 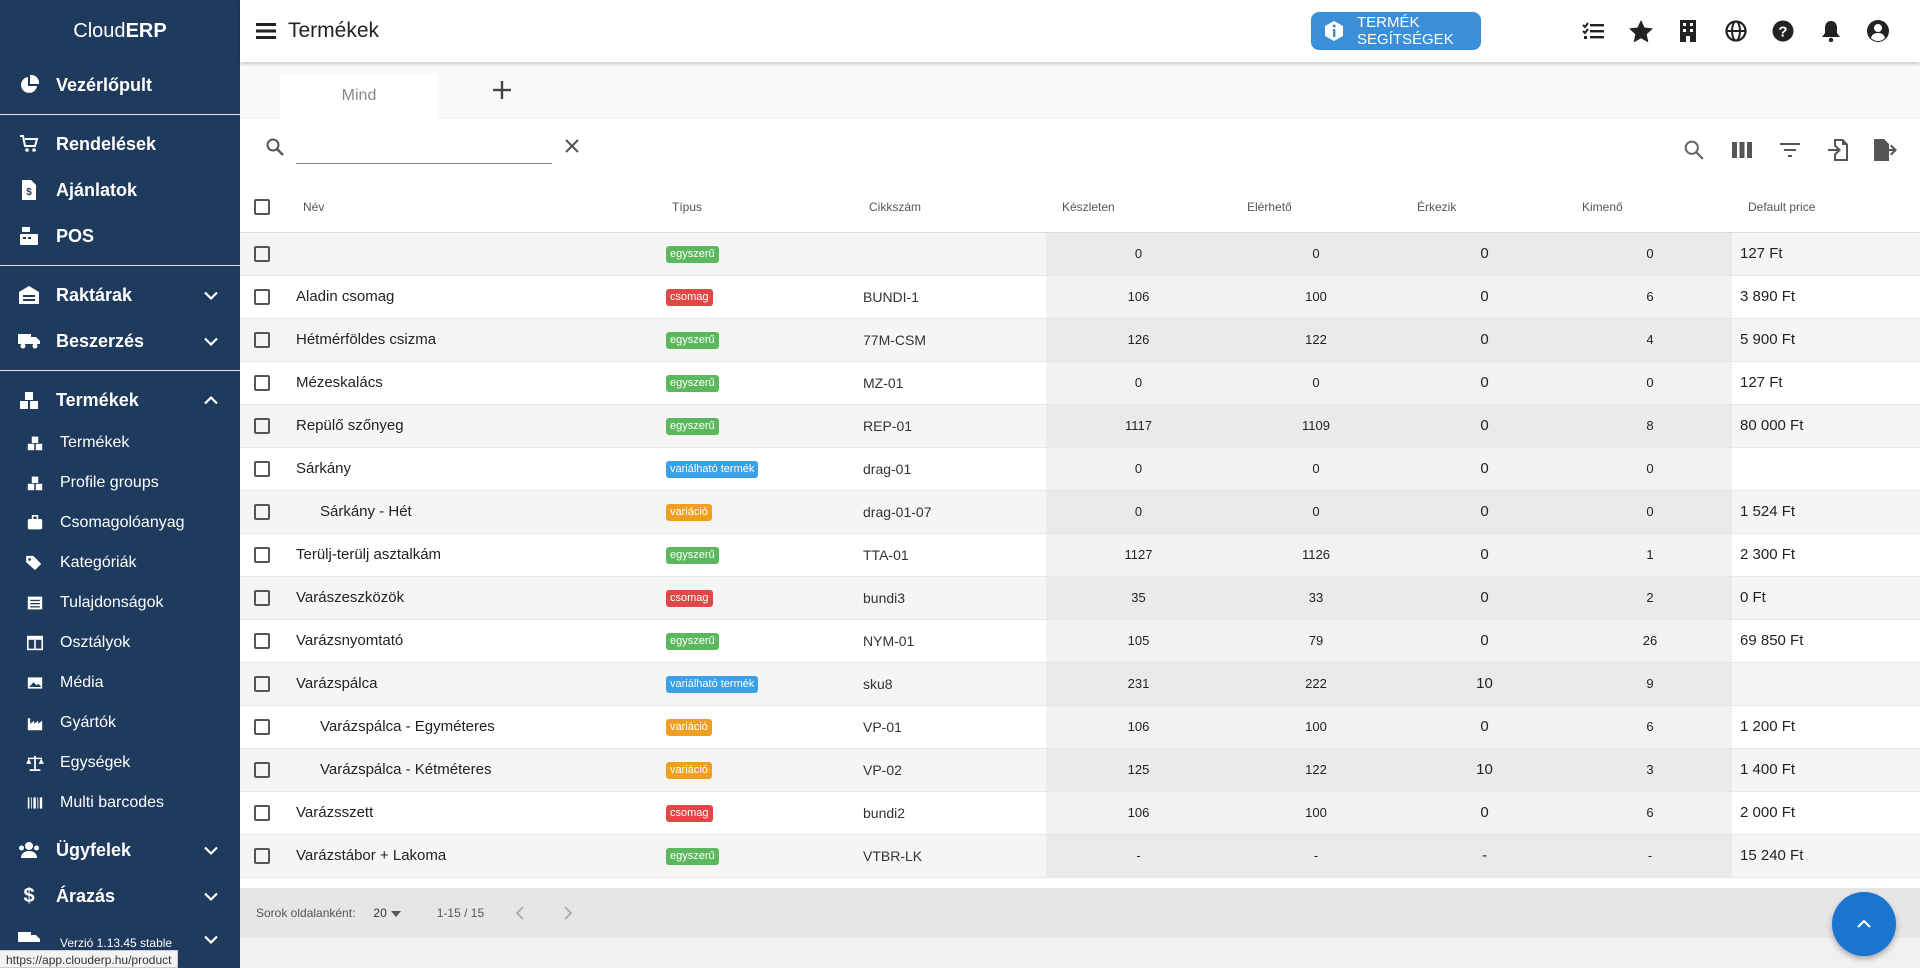 What do you see at coordinates (359, 96) in the screenshot?
I see `tab-all: Mind` at bounding box center [359, 96].